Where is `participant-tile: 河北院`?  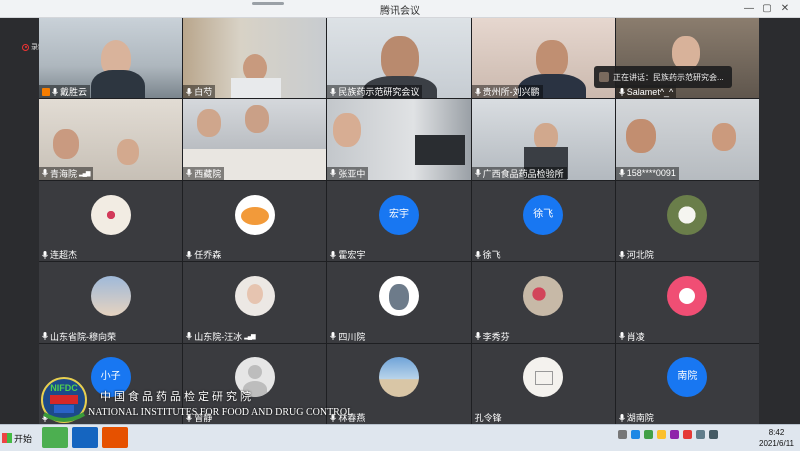
participant-tile: 河北院 is located at coordinates (687, 221).